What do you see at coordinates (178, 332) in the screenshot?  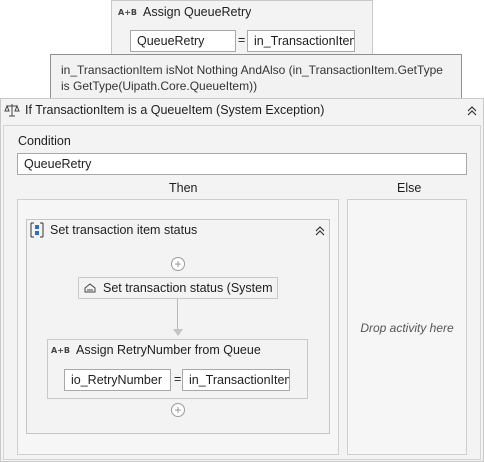 I see `connector-arrow-icon` at bounding box center [178, 332].